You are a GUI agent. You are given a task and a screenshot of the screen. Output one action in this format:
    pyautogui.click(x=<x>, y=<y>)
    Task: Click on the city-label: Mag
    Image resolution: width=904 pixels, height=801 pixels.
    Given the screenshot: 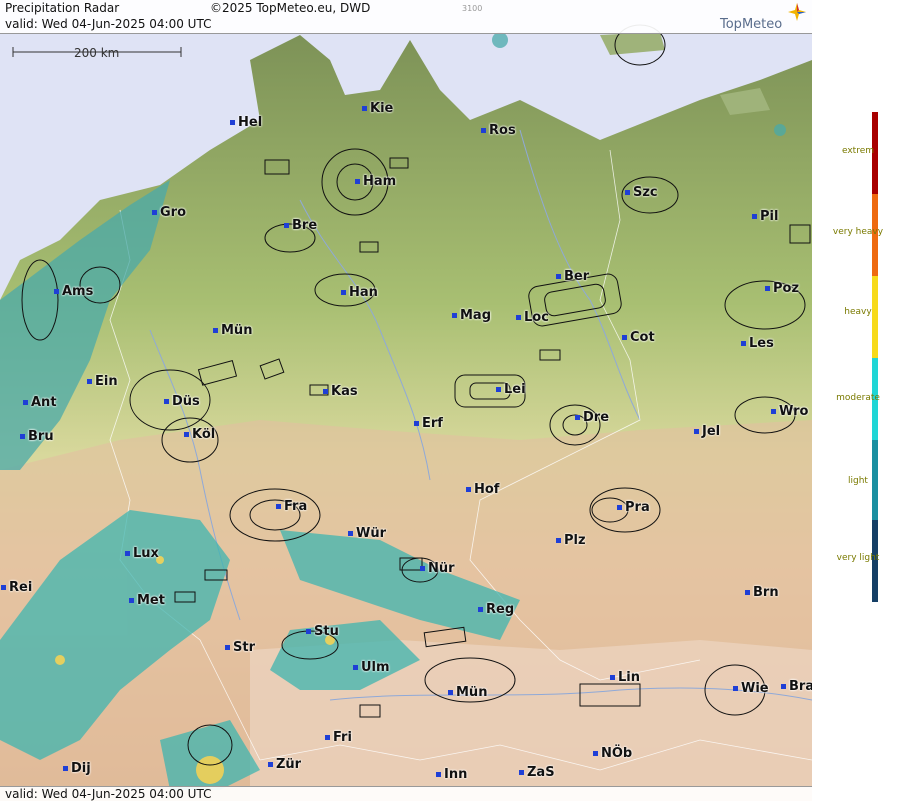 What is the action you would take?
    pyautogui.click(x=471, y=315)
    